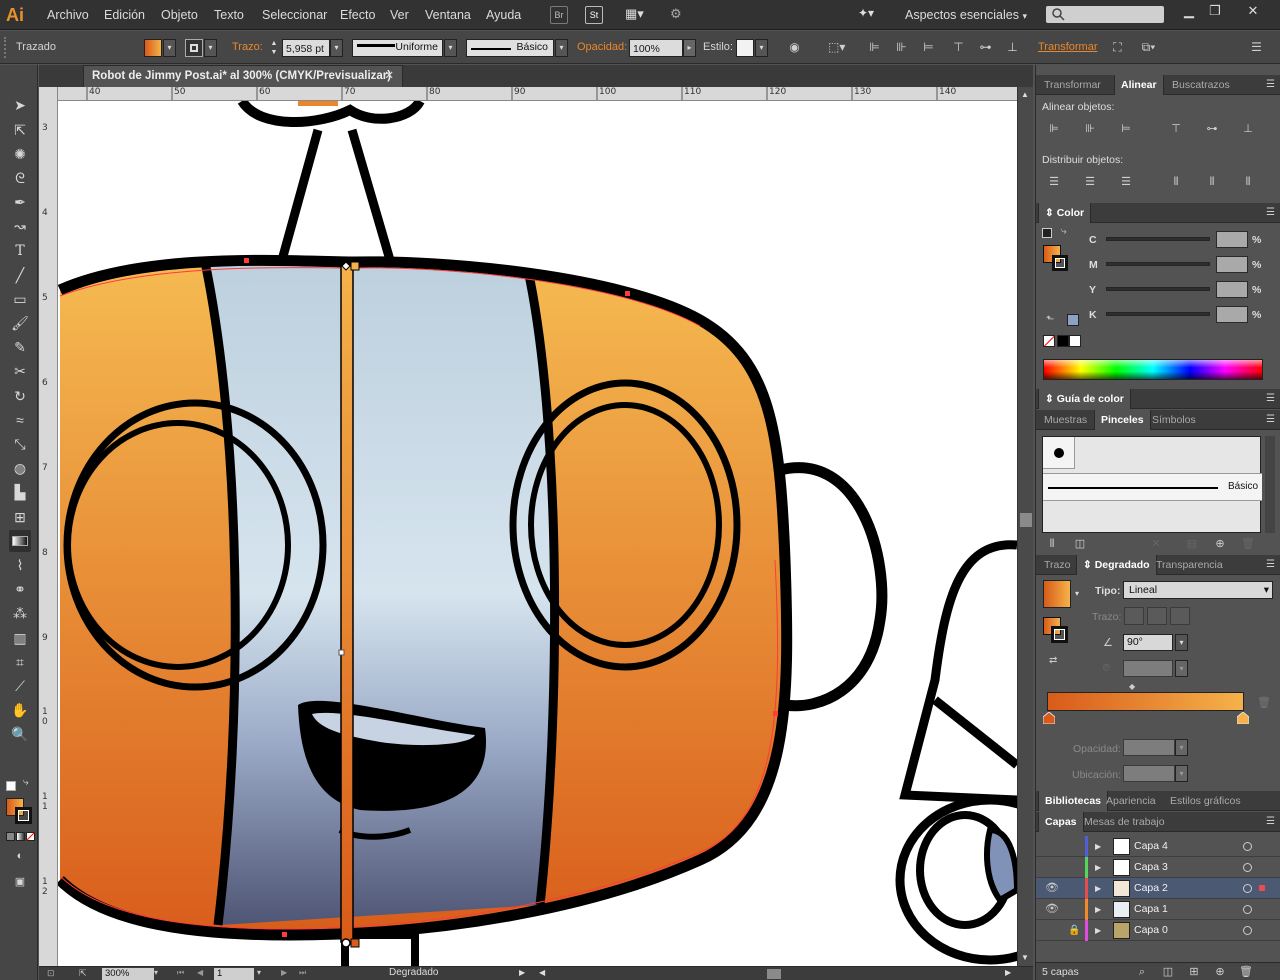 Image resolution: width=1280 pixels, height=980 pixels. I want to click on selection-indicator, so click(1262, 888).